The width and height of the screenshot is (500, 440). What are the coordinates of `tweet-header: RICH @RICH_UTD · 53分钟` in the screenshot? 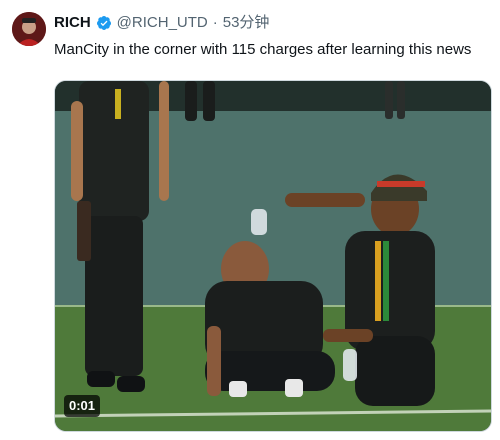 It's located at (161, 23).